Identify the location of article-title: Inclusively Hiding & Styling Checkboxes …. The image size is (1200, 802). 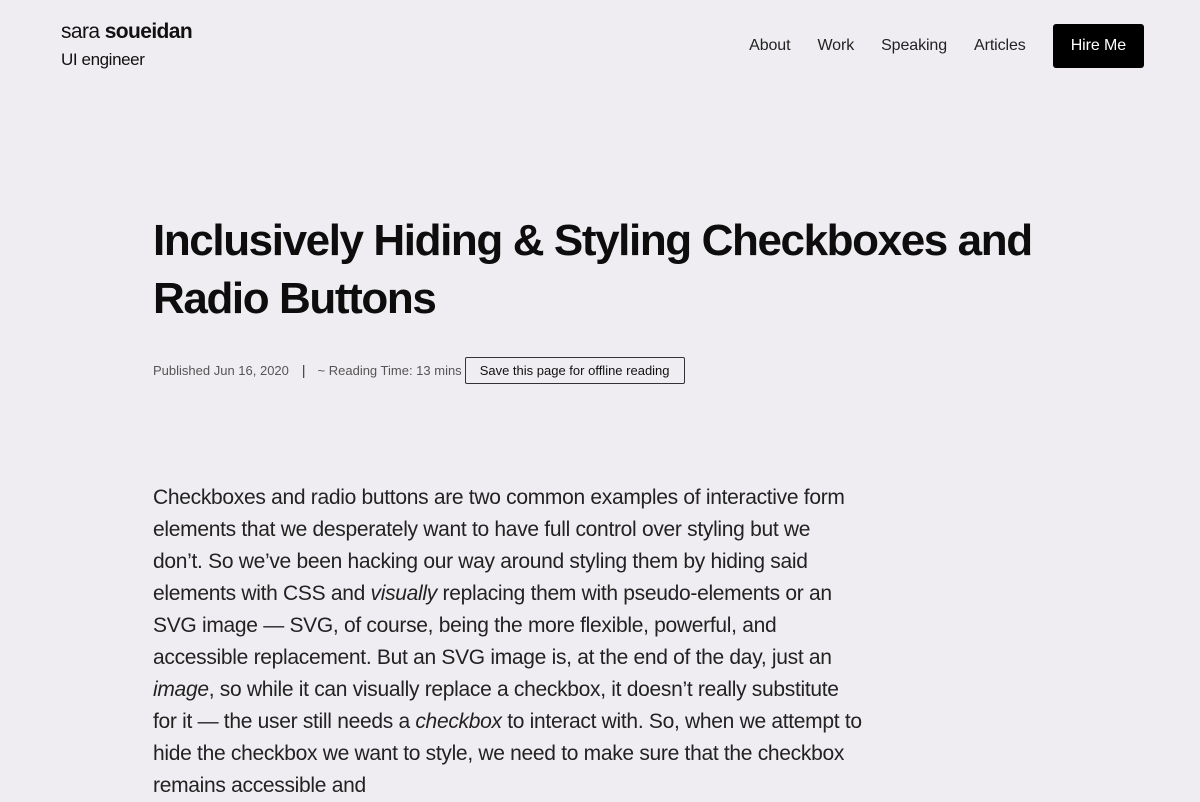
(593, 269).